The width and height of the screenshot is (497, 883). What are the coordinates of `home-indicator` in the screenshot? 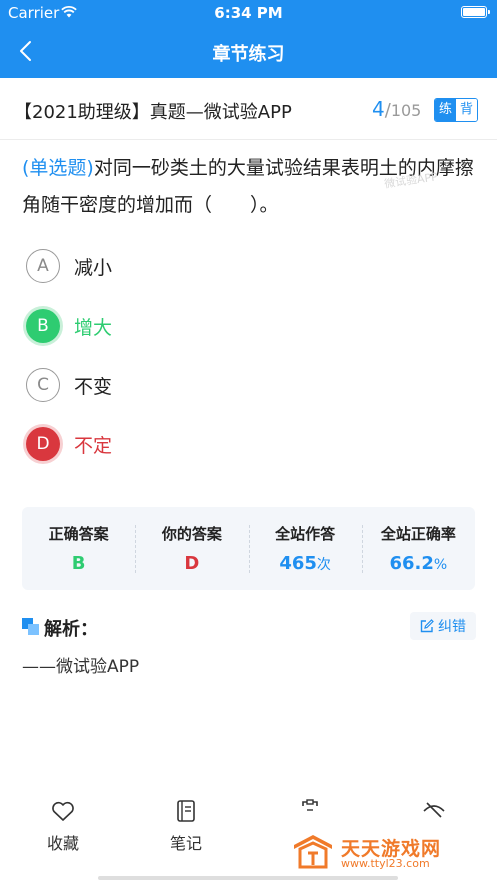 It's located at (248, 878).